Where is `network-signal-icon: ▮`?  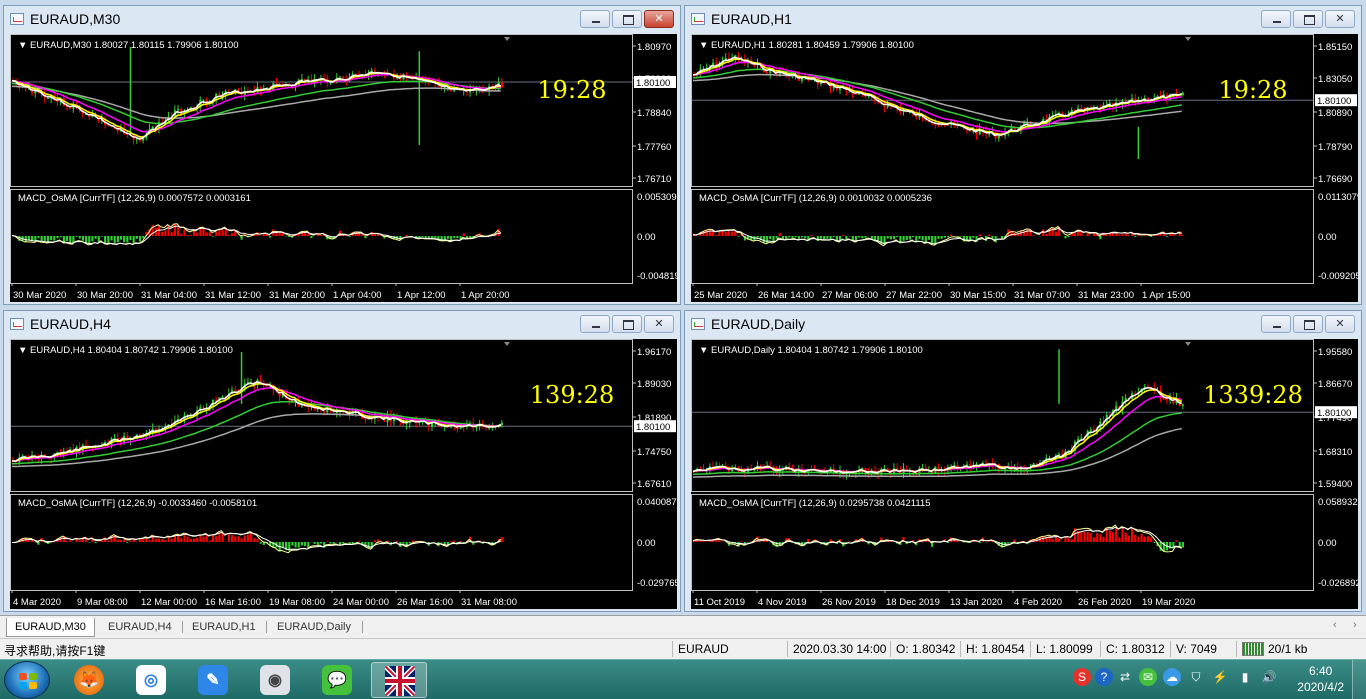 network-signal-icon: ▮ is located at coordinates (1245, 677).